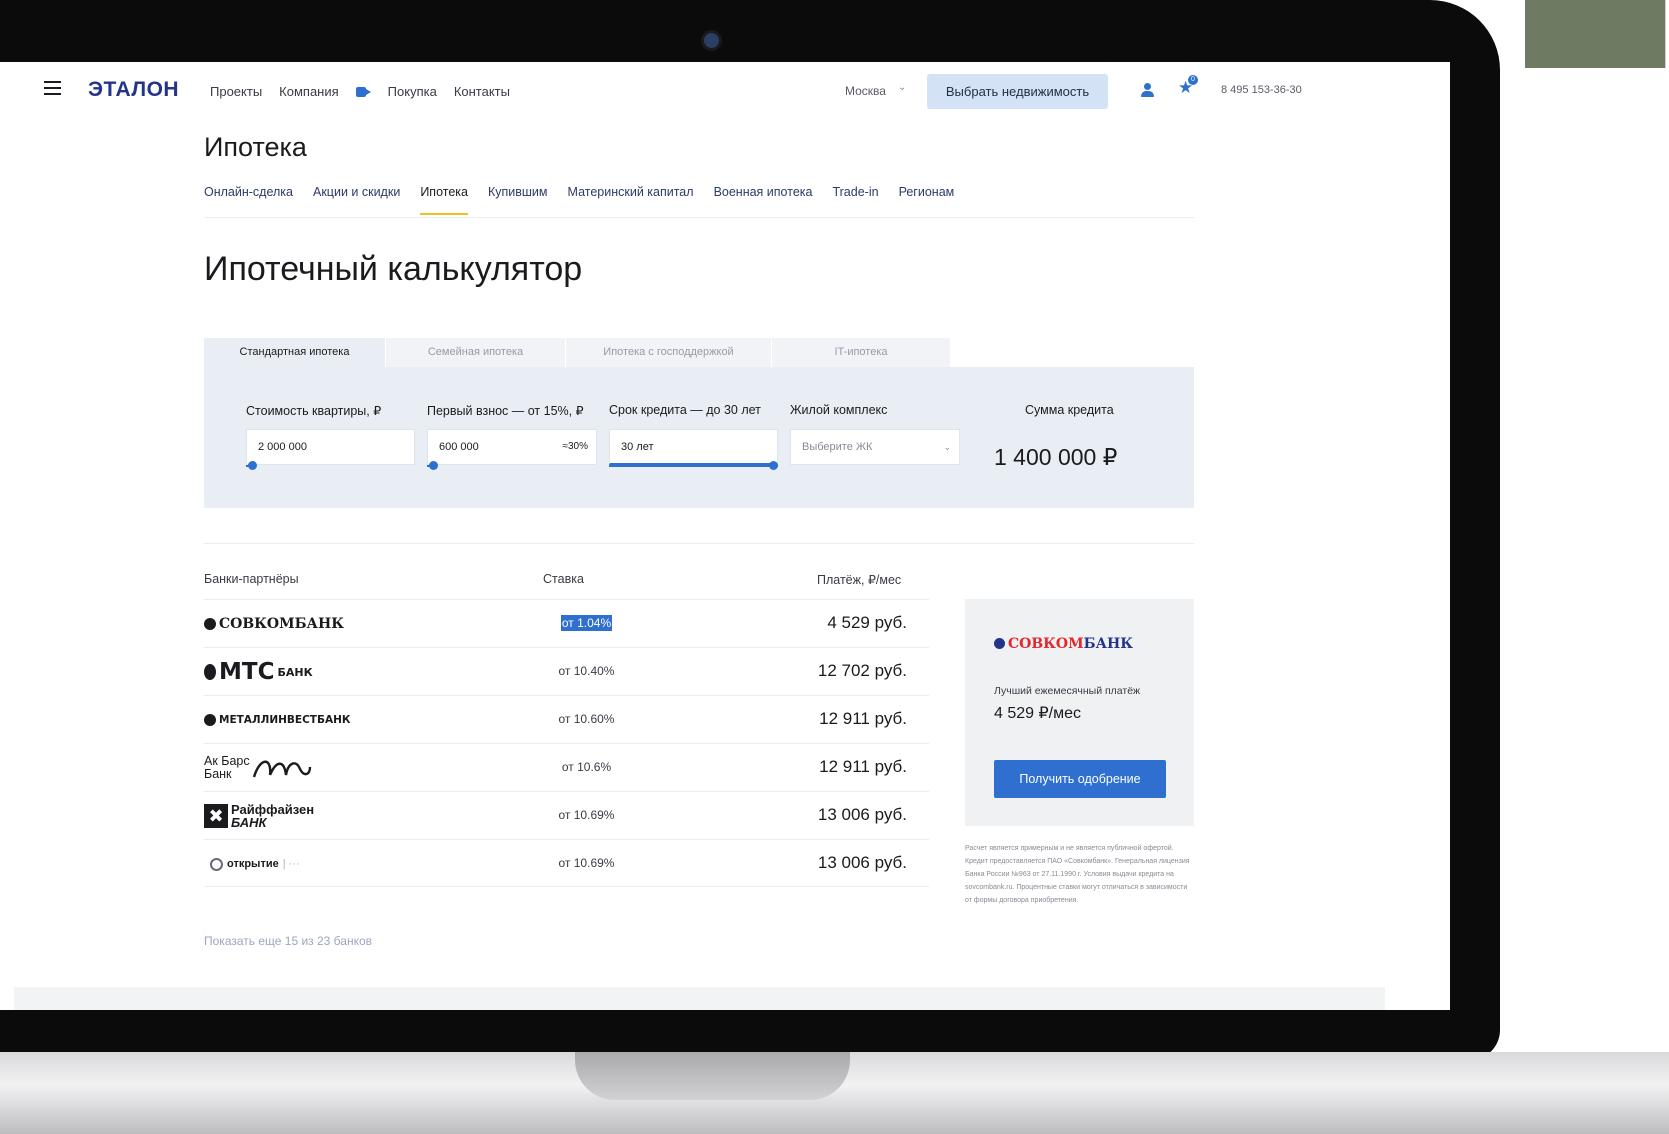 The width and height of the screenshot is (1669, 1134). Describe the element at coordinates (712, 1076) in the screenshot. I see `laptop-notch` at that location.